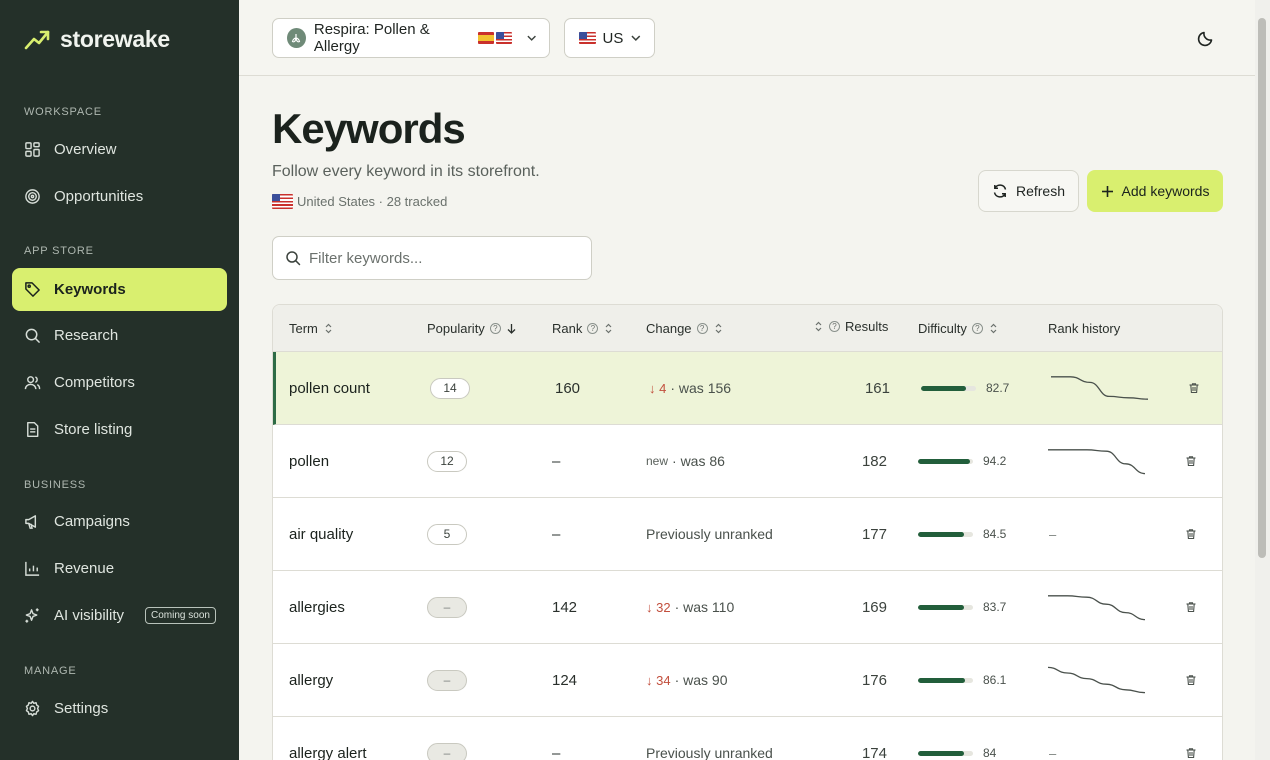 The image size is (1270, 760). I want to click on column-header-change: Change ?, so click(685, 328).